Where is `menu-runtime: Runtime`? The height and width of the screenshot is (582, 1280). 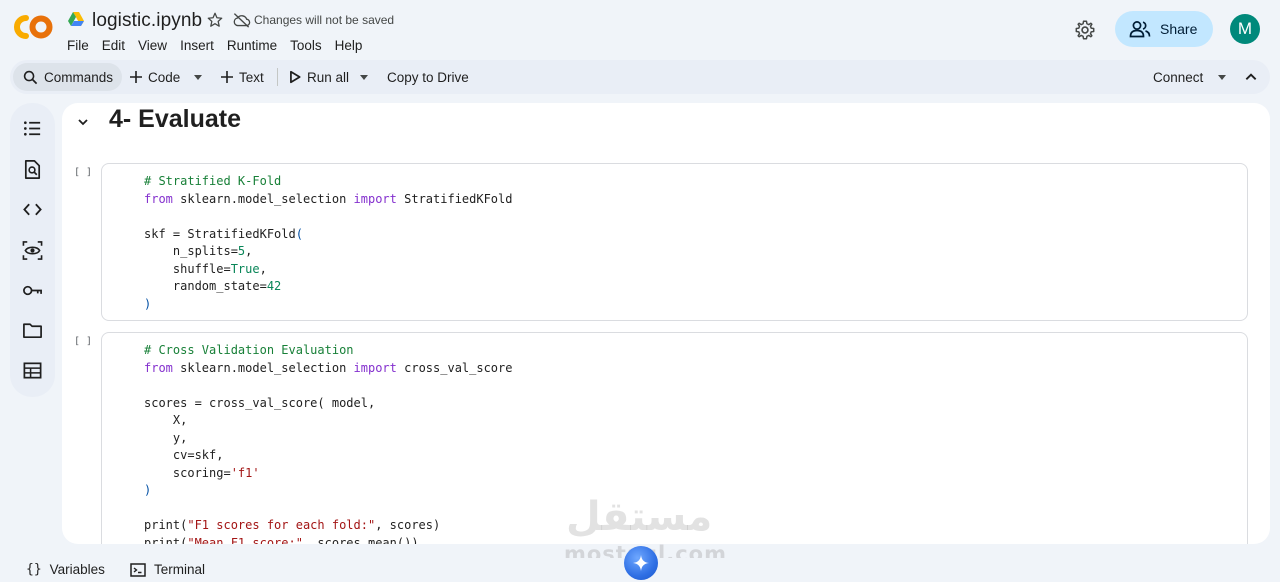
menu-runtime: Runtime is located at coordinates (252, 45).